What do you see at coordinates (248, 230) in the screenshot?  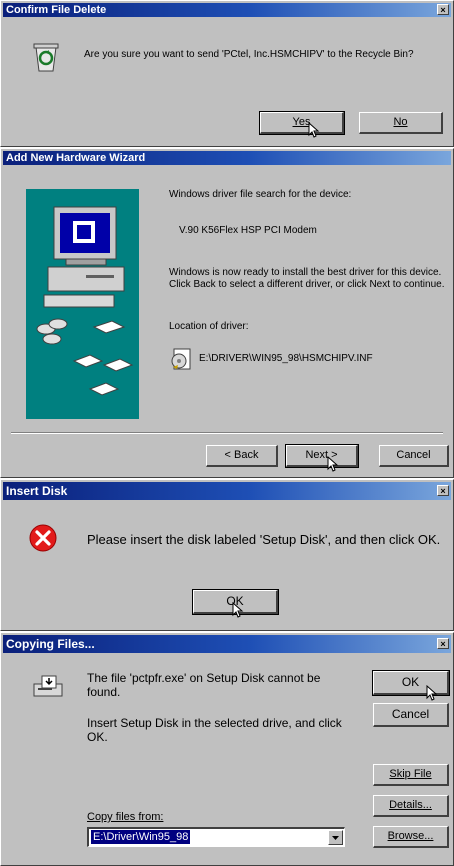 I see `device-name: V.90 K56Flex HSP PCI Modem` at bounding box center [248, 230].